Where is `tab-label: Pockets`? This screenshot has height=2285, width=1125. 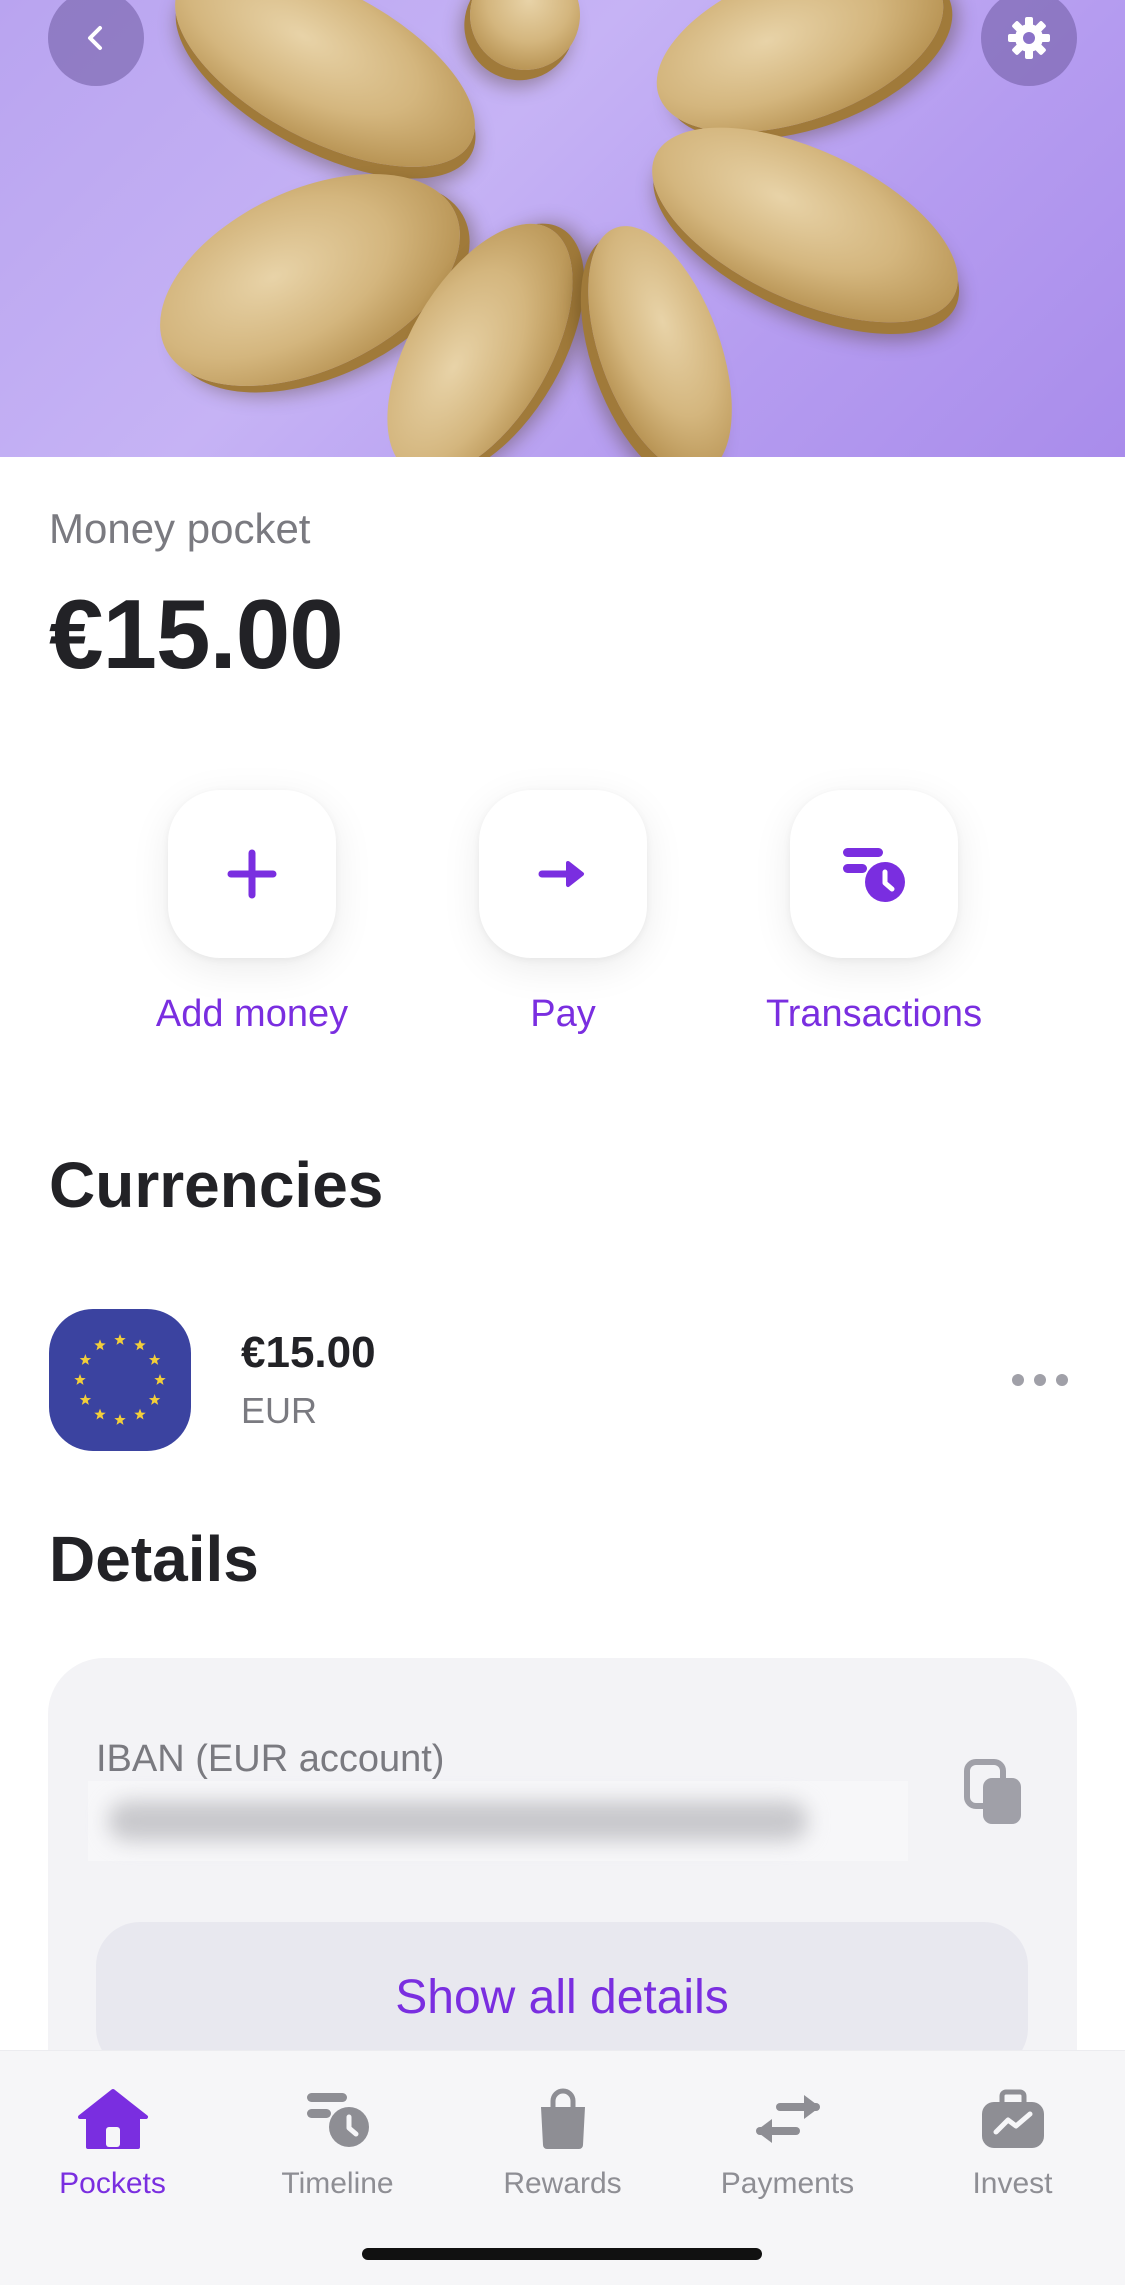
tab-label: Pockets is located at coordinates (112, 2183).